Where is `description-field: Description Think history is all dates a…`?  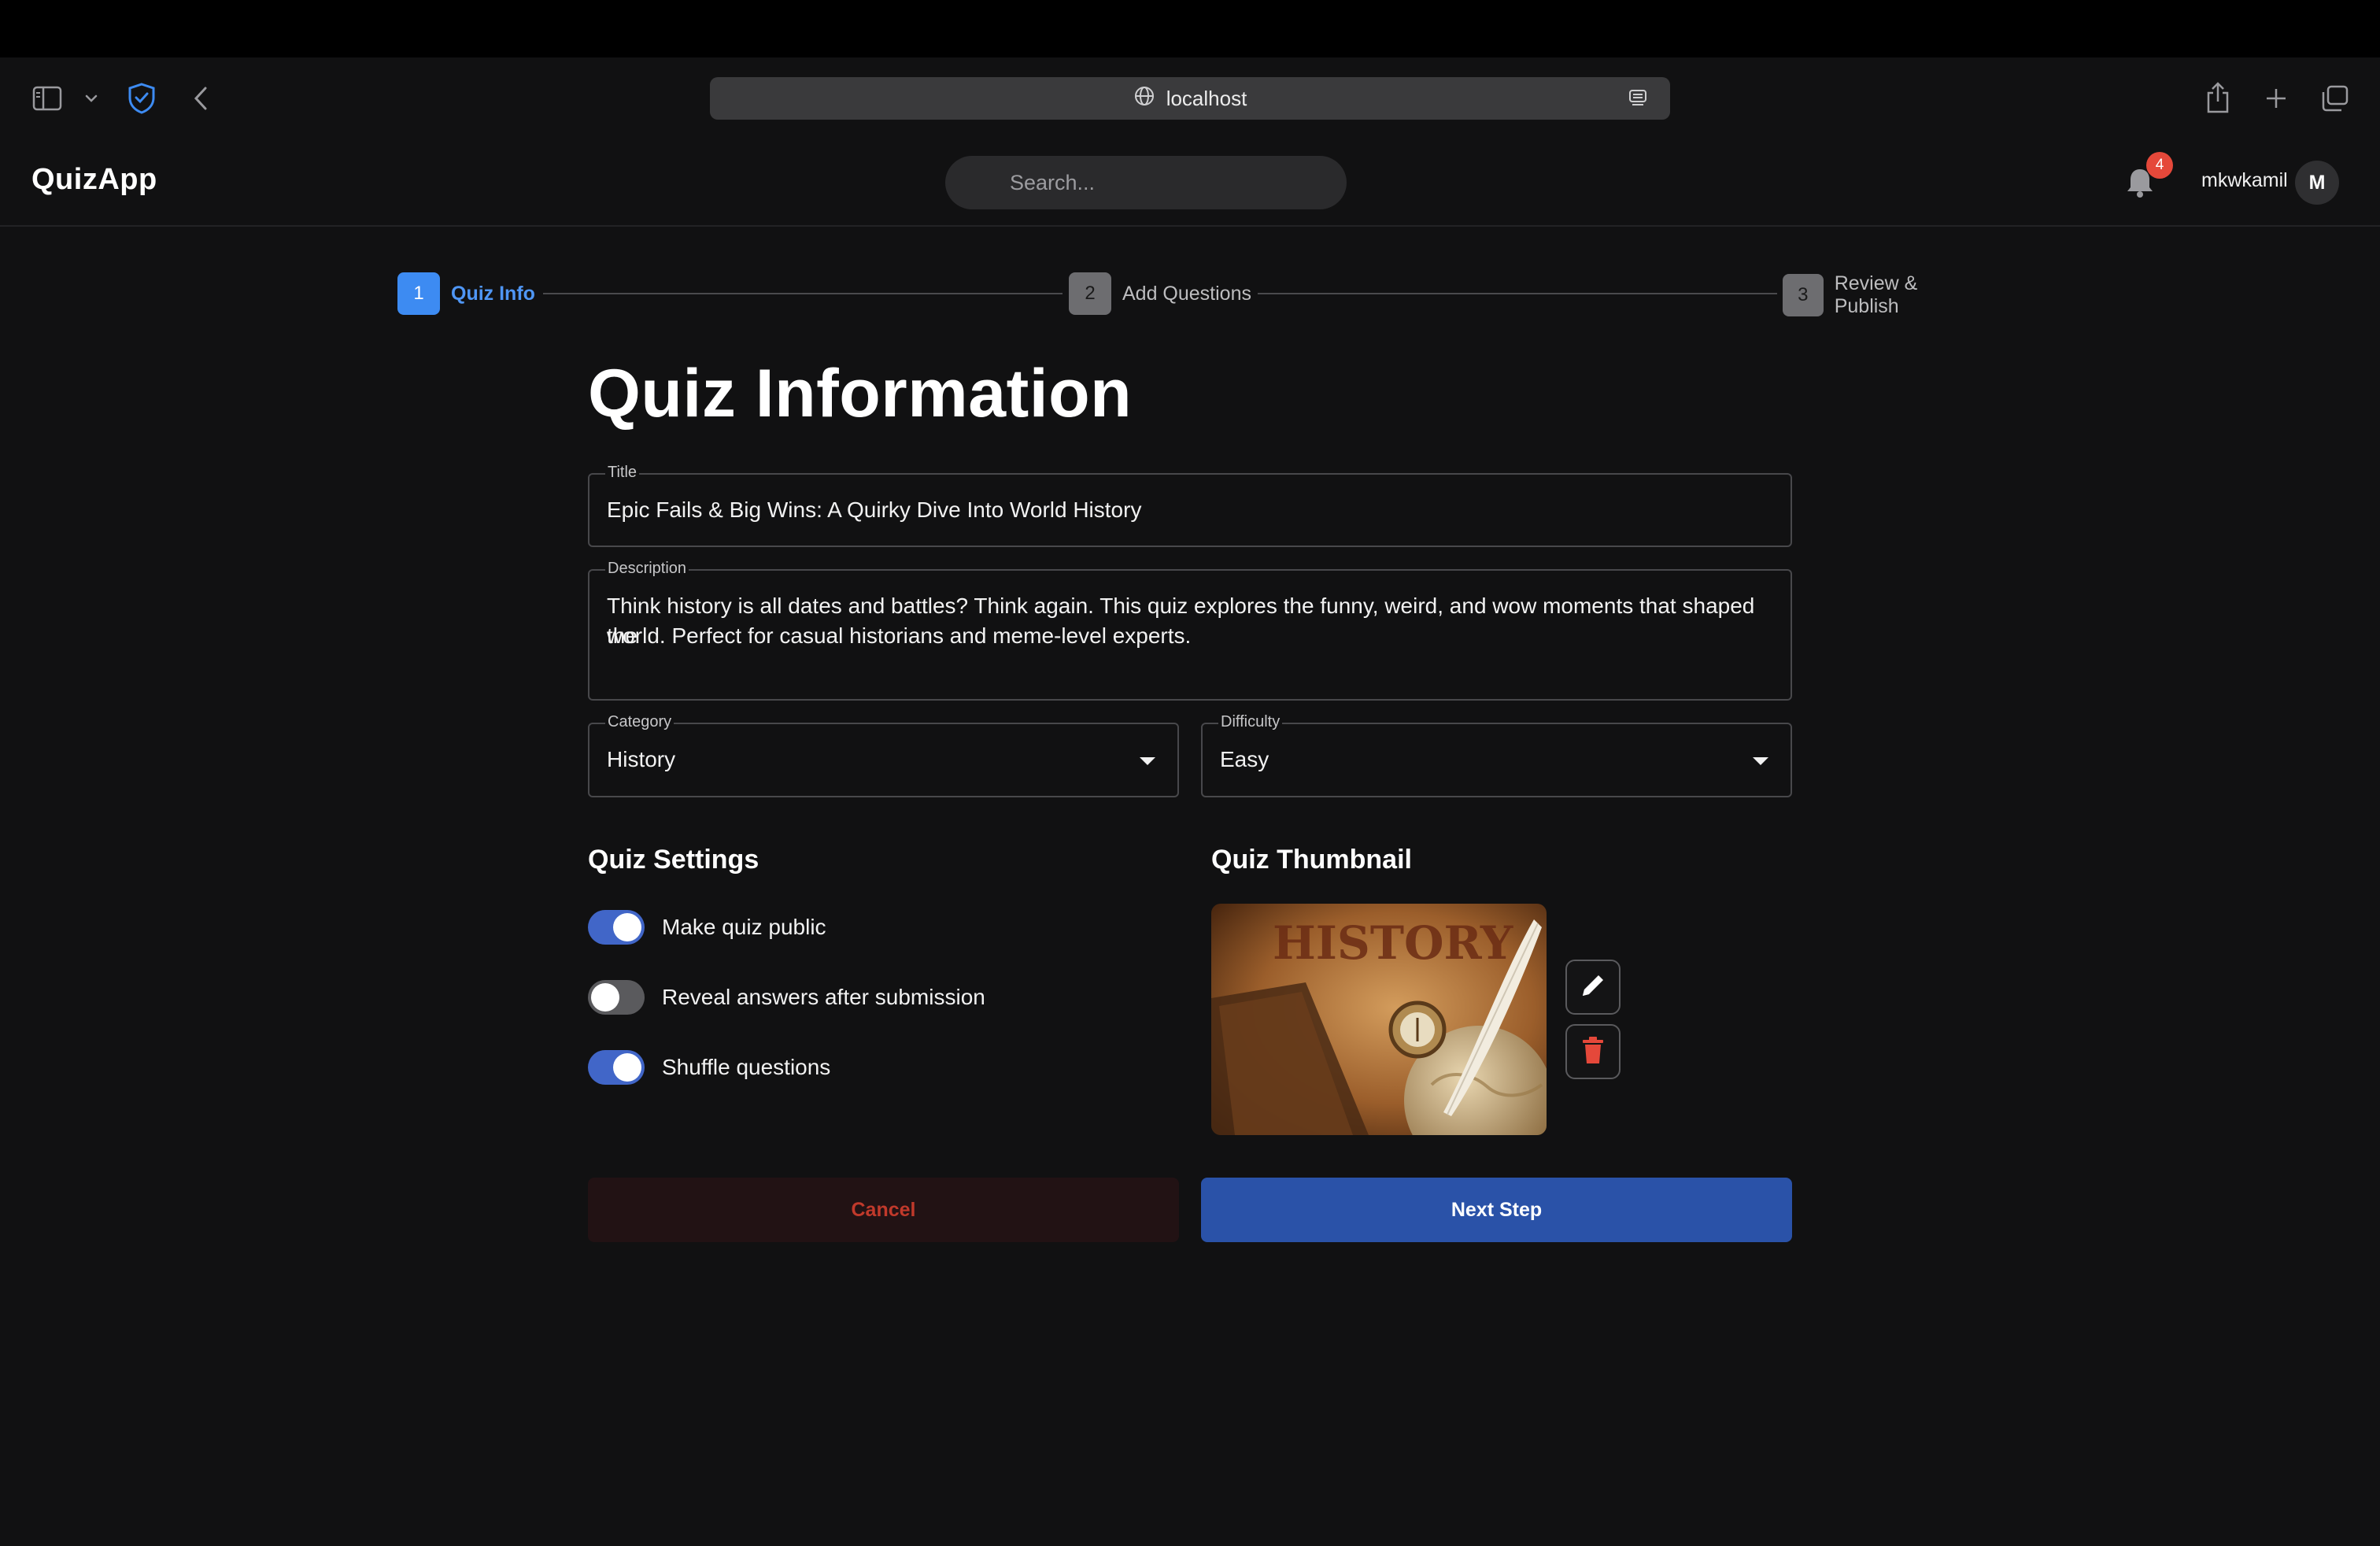
description-field: Description Think history is all dates a… is located at coordinates (1190, 630).